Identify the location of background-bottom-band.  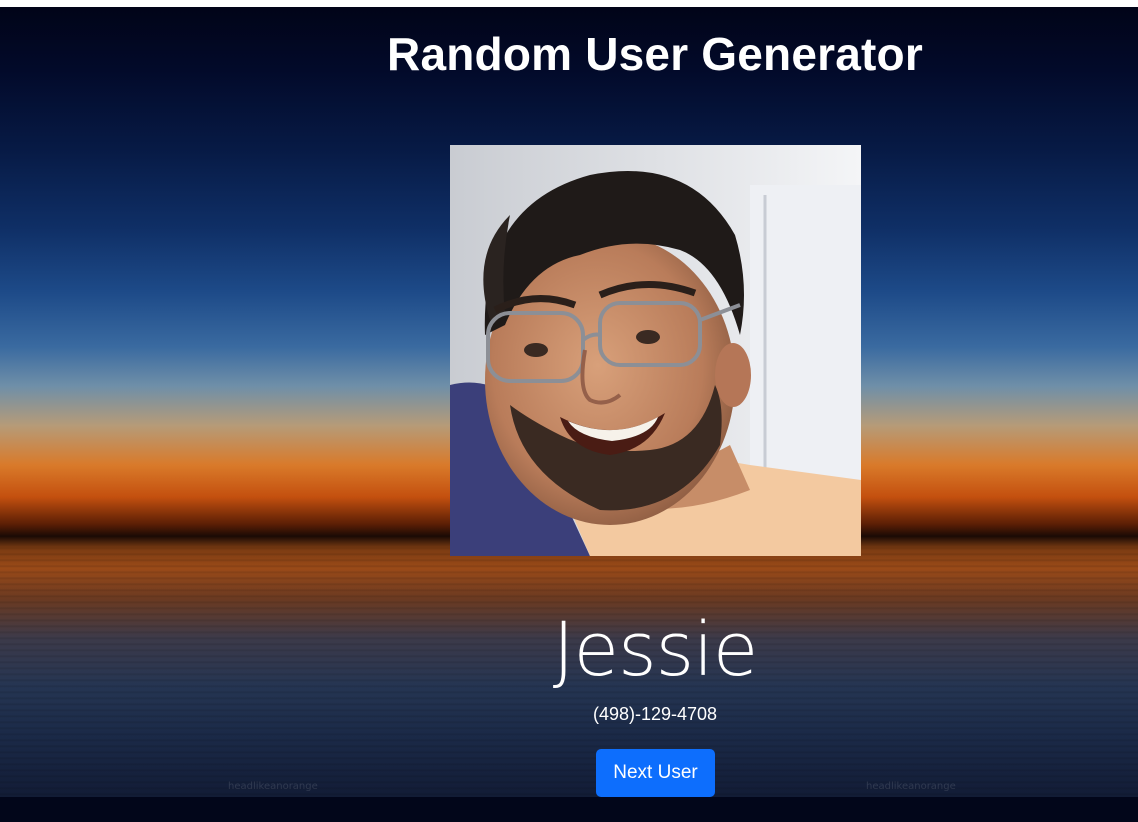
(569, 809).